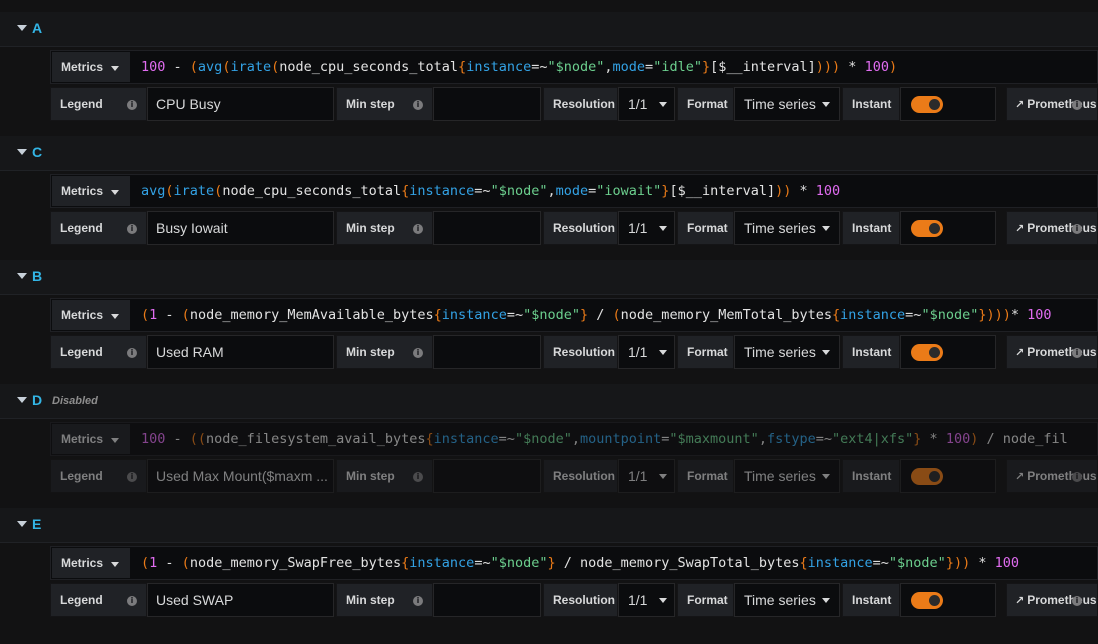 This screenshot has width=1098, height=644. I want to click on legend-input: Used RAM, so click(240, 352).